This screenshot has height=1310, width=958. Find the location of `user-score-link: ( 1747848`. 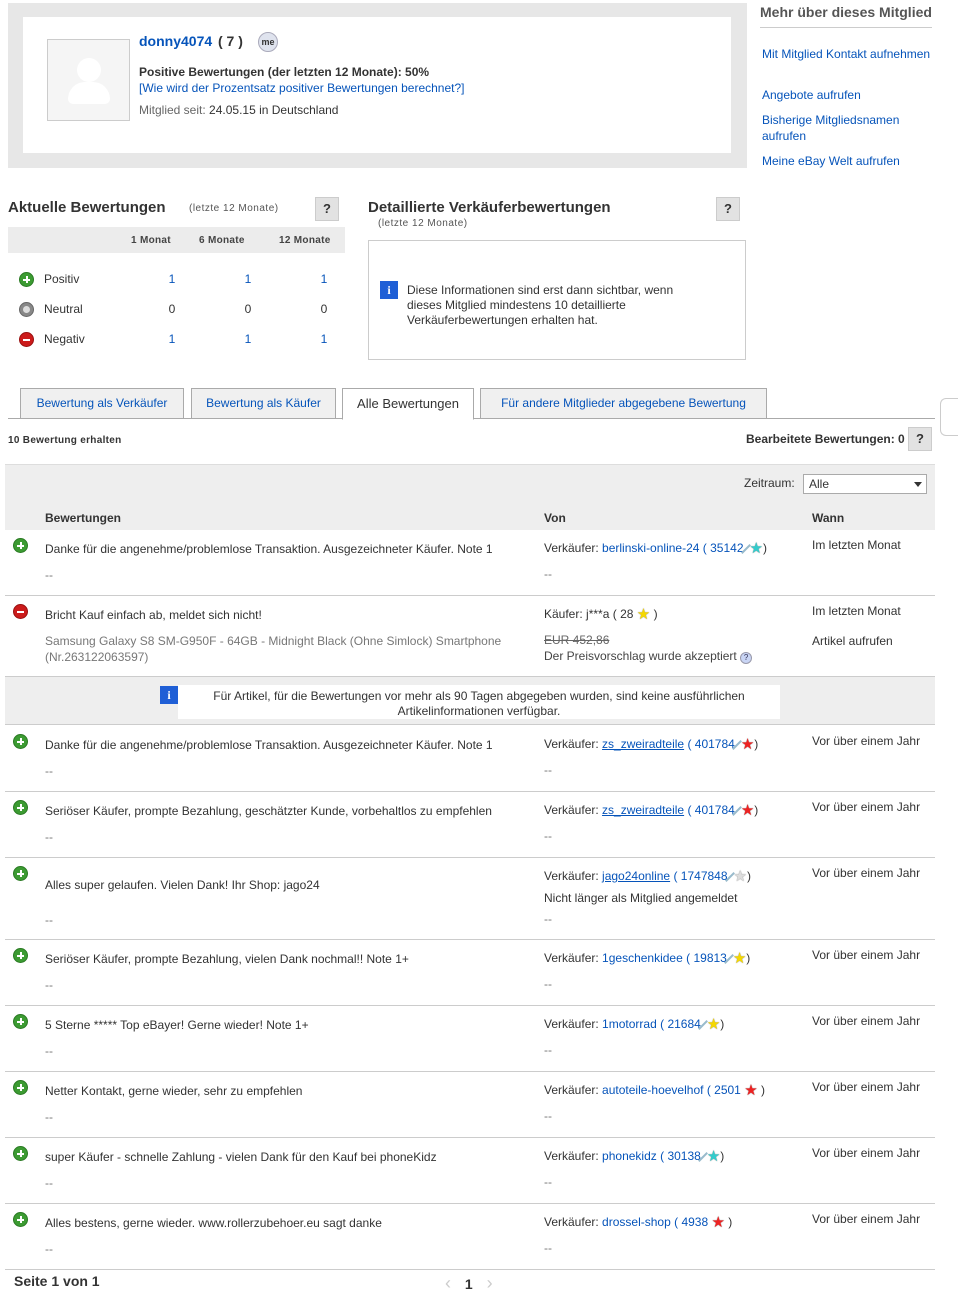

user-score-link: ( 1747848 is located at coordinates (700, 876).